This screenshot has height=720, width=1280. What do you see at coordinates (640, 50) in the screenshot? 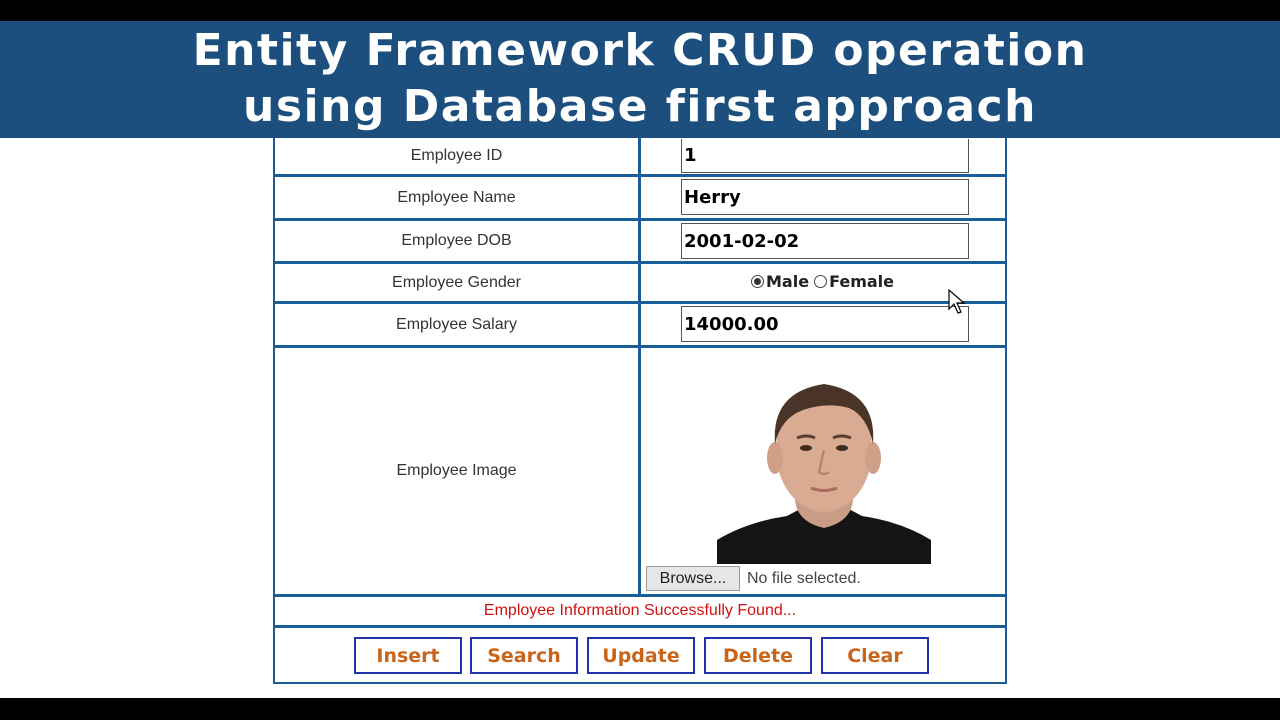
I see `banner-title-line1: Entity Framework CRUD operation` at bounding box center [640, 50].